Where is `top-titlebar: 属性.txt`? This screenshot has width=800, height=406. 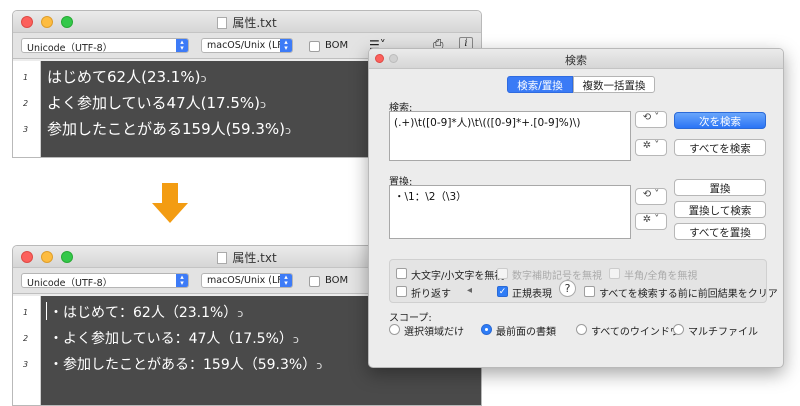
top-titlebar: 属性.txt is located at coordinates (247, 22).